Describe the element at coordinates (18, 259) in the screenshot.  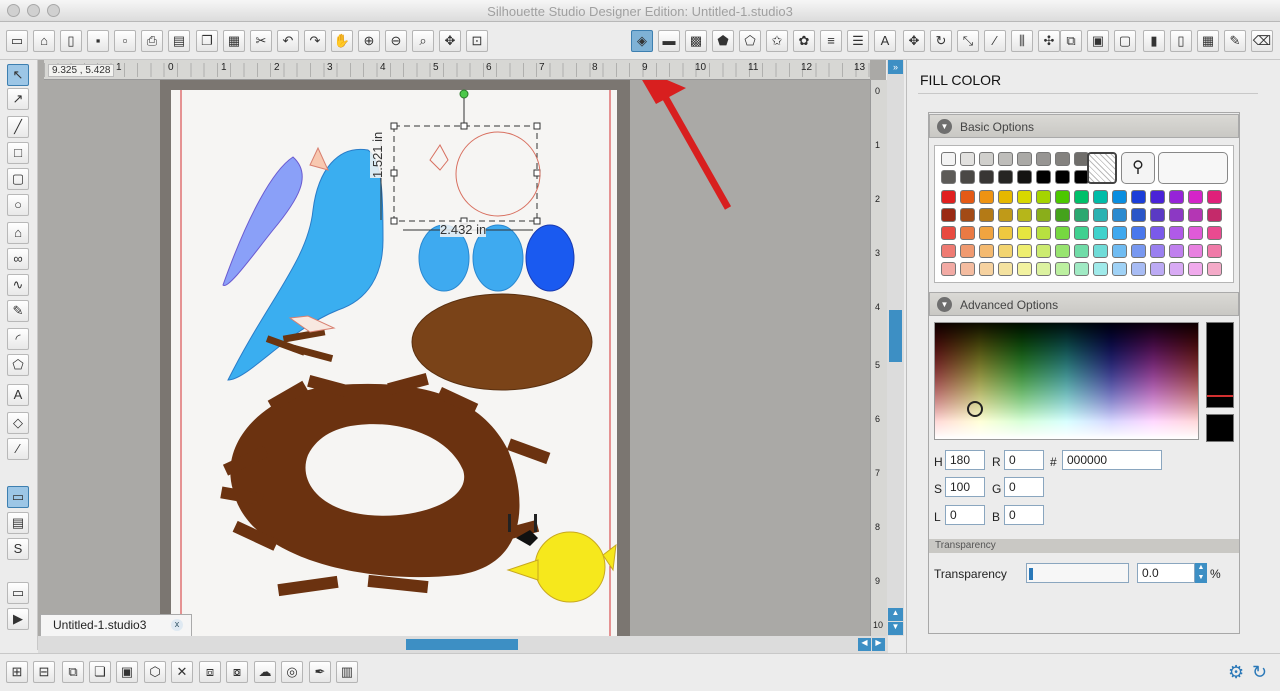
I see `curve-tool: ∞` at that location.